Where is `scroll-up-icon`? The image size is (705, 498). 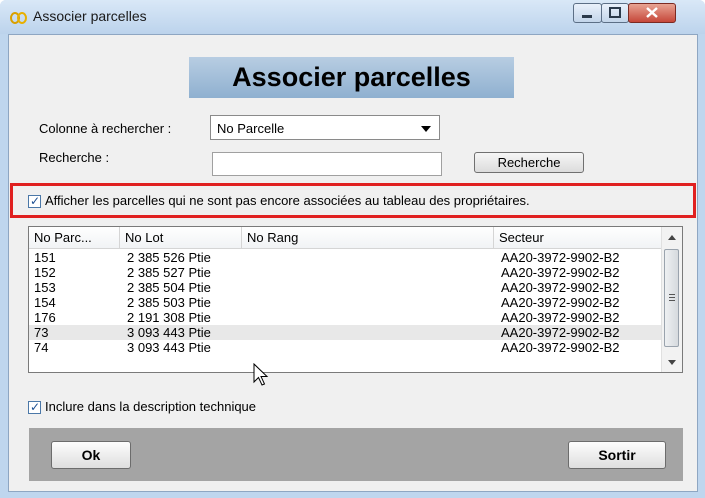
scroll-up-icon is located at coordinates (672, 237).